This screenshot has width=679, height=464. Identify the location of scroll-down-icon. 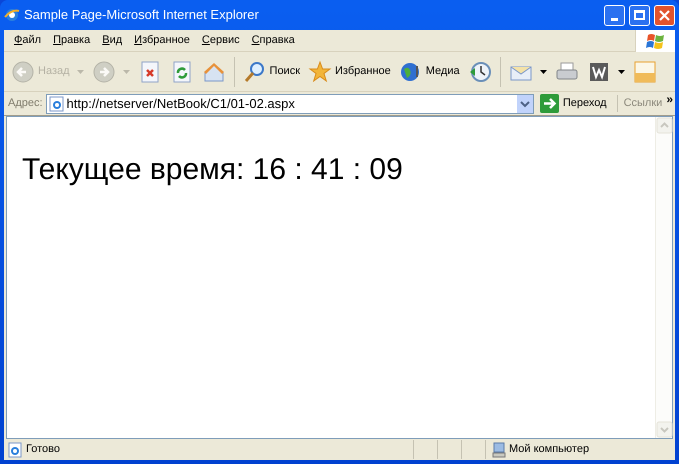
(664, 429).